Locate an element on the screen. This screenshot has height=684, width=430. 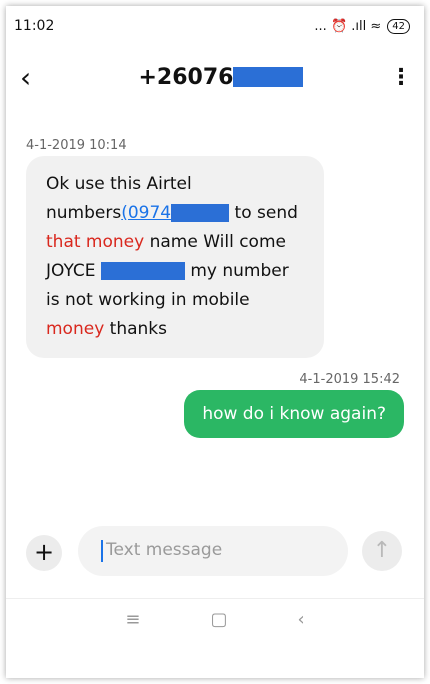
status-icons: ... ⏰ .ıll ≈ 42 is located at coordinates (362, 26).